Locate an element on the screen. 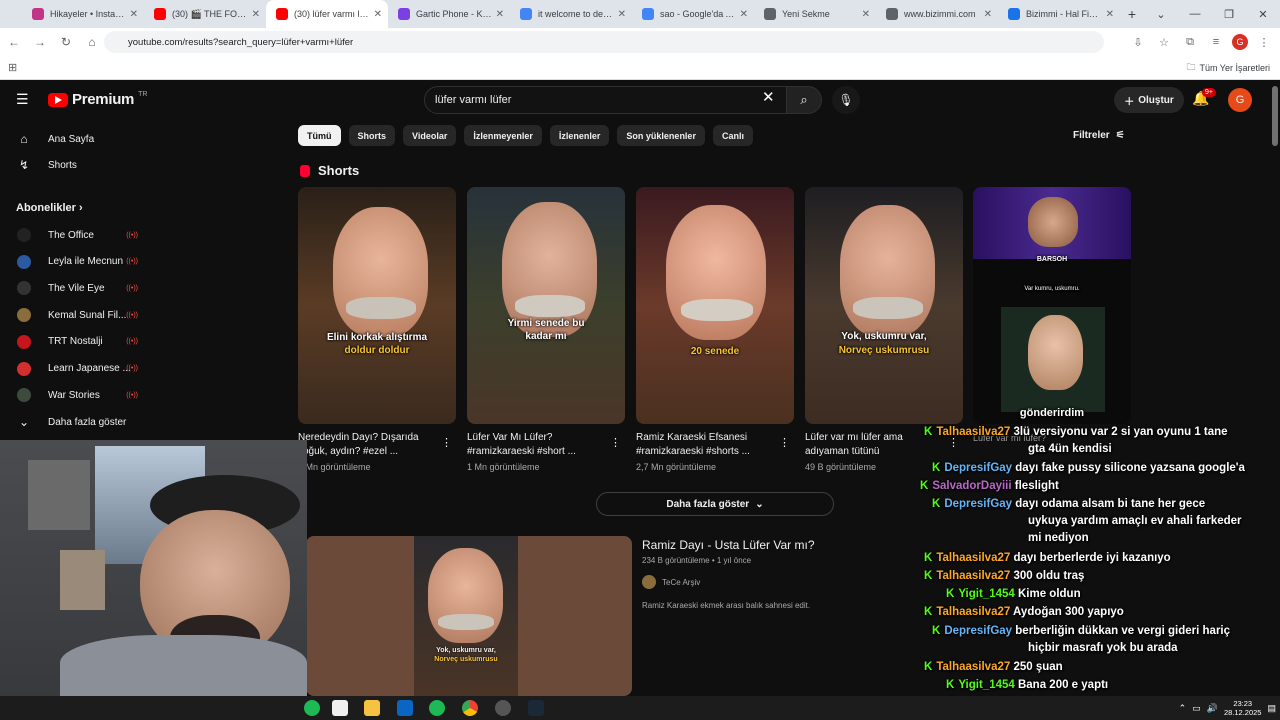 Image resolution: width=1280 pixels, height=720 pixels. maximize-icon: ❐ is located at coordinates (1229, 14).